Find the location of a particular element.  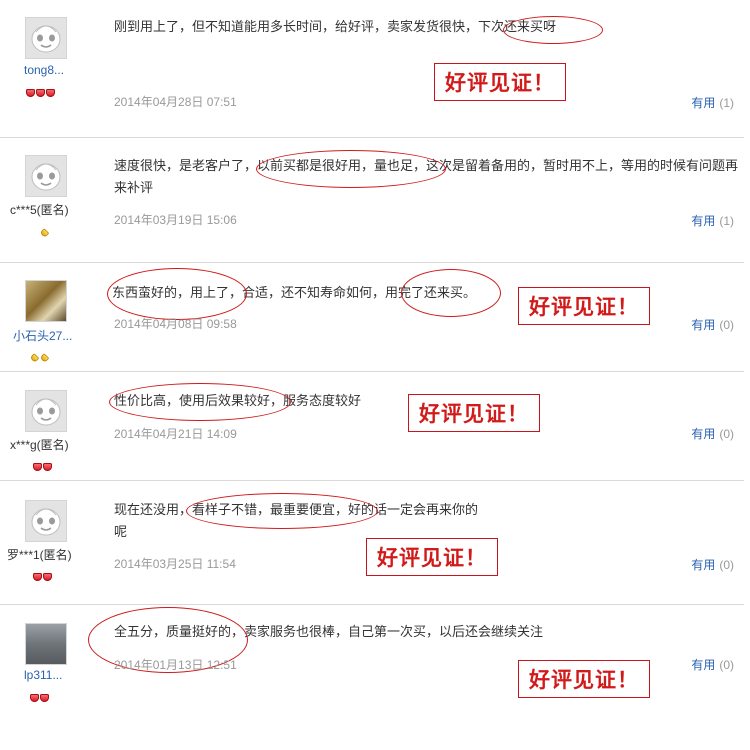

review-content: 刚到用上了，但不知道能用多长时间，给好评，卖家发货很快，下次还来买呀 is located at coordinates (335, 27).